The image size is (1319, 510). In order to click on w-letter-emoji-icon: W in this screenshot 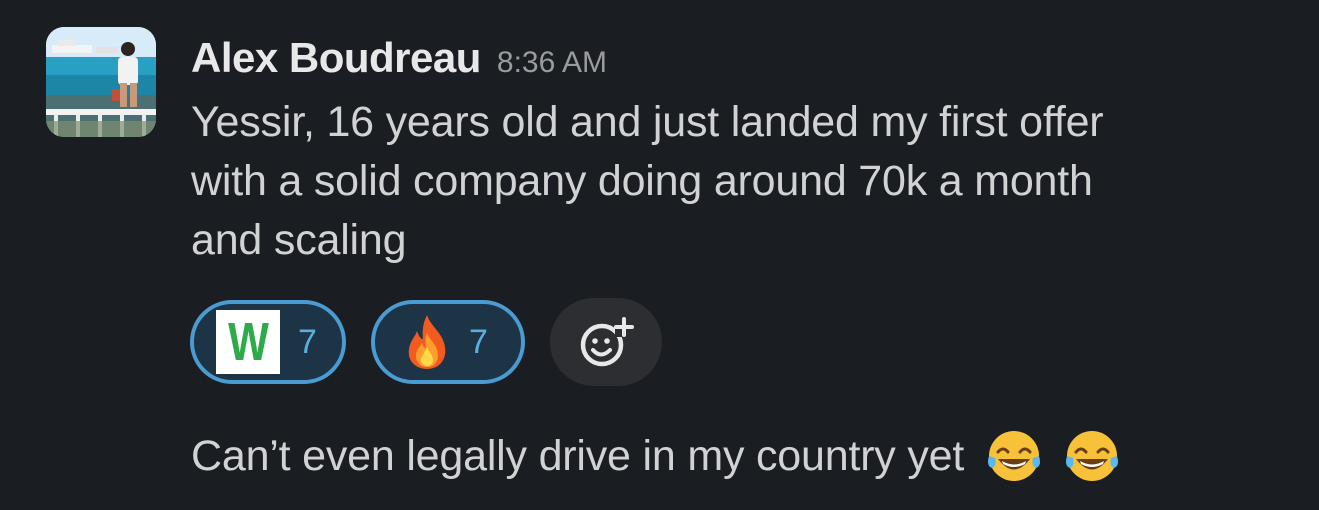, I will do `click(248, 342)`.